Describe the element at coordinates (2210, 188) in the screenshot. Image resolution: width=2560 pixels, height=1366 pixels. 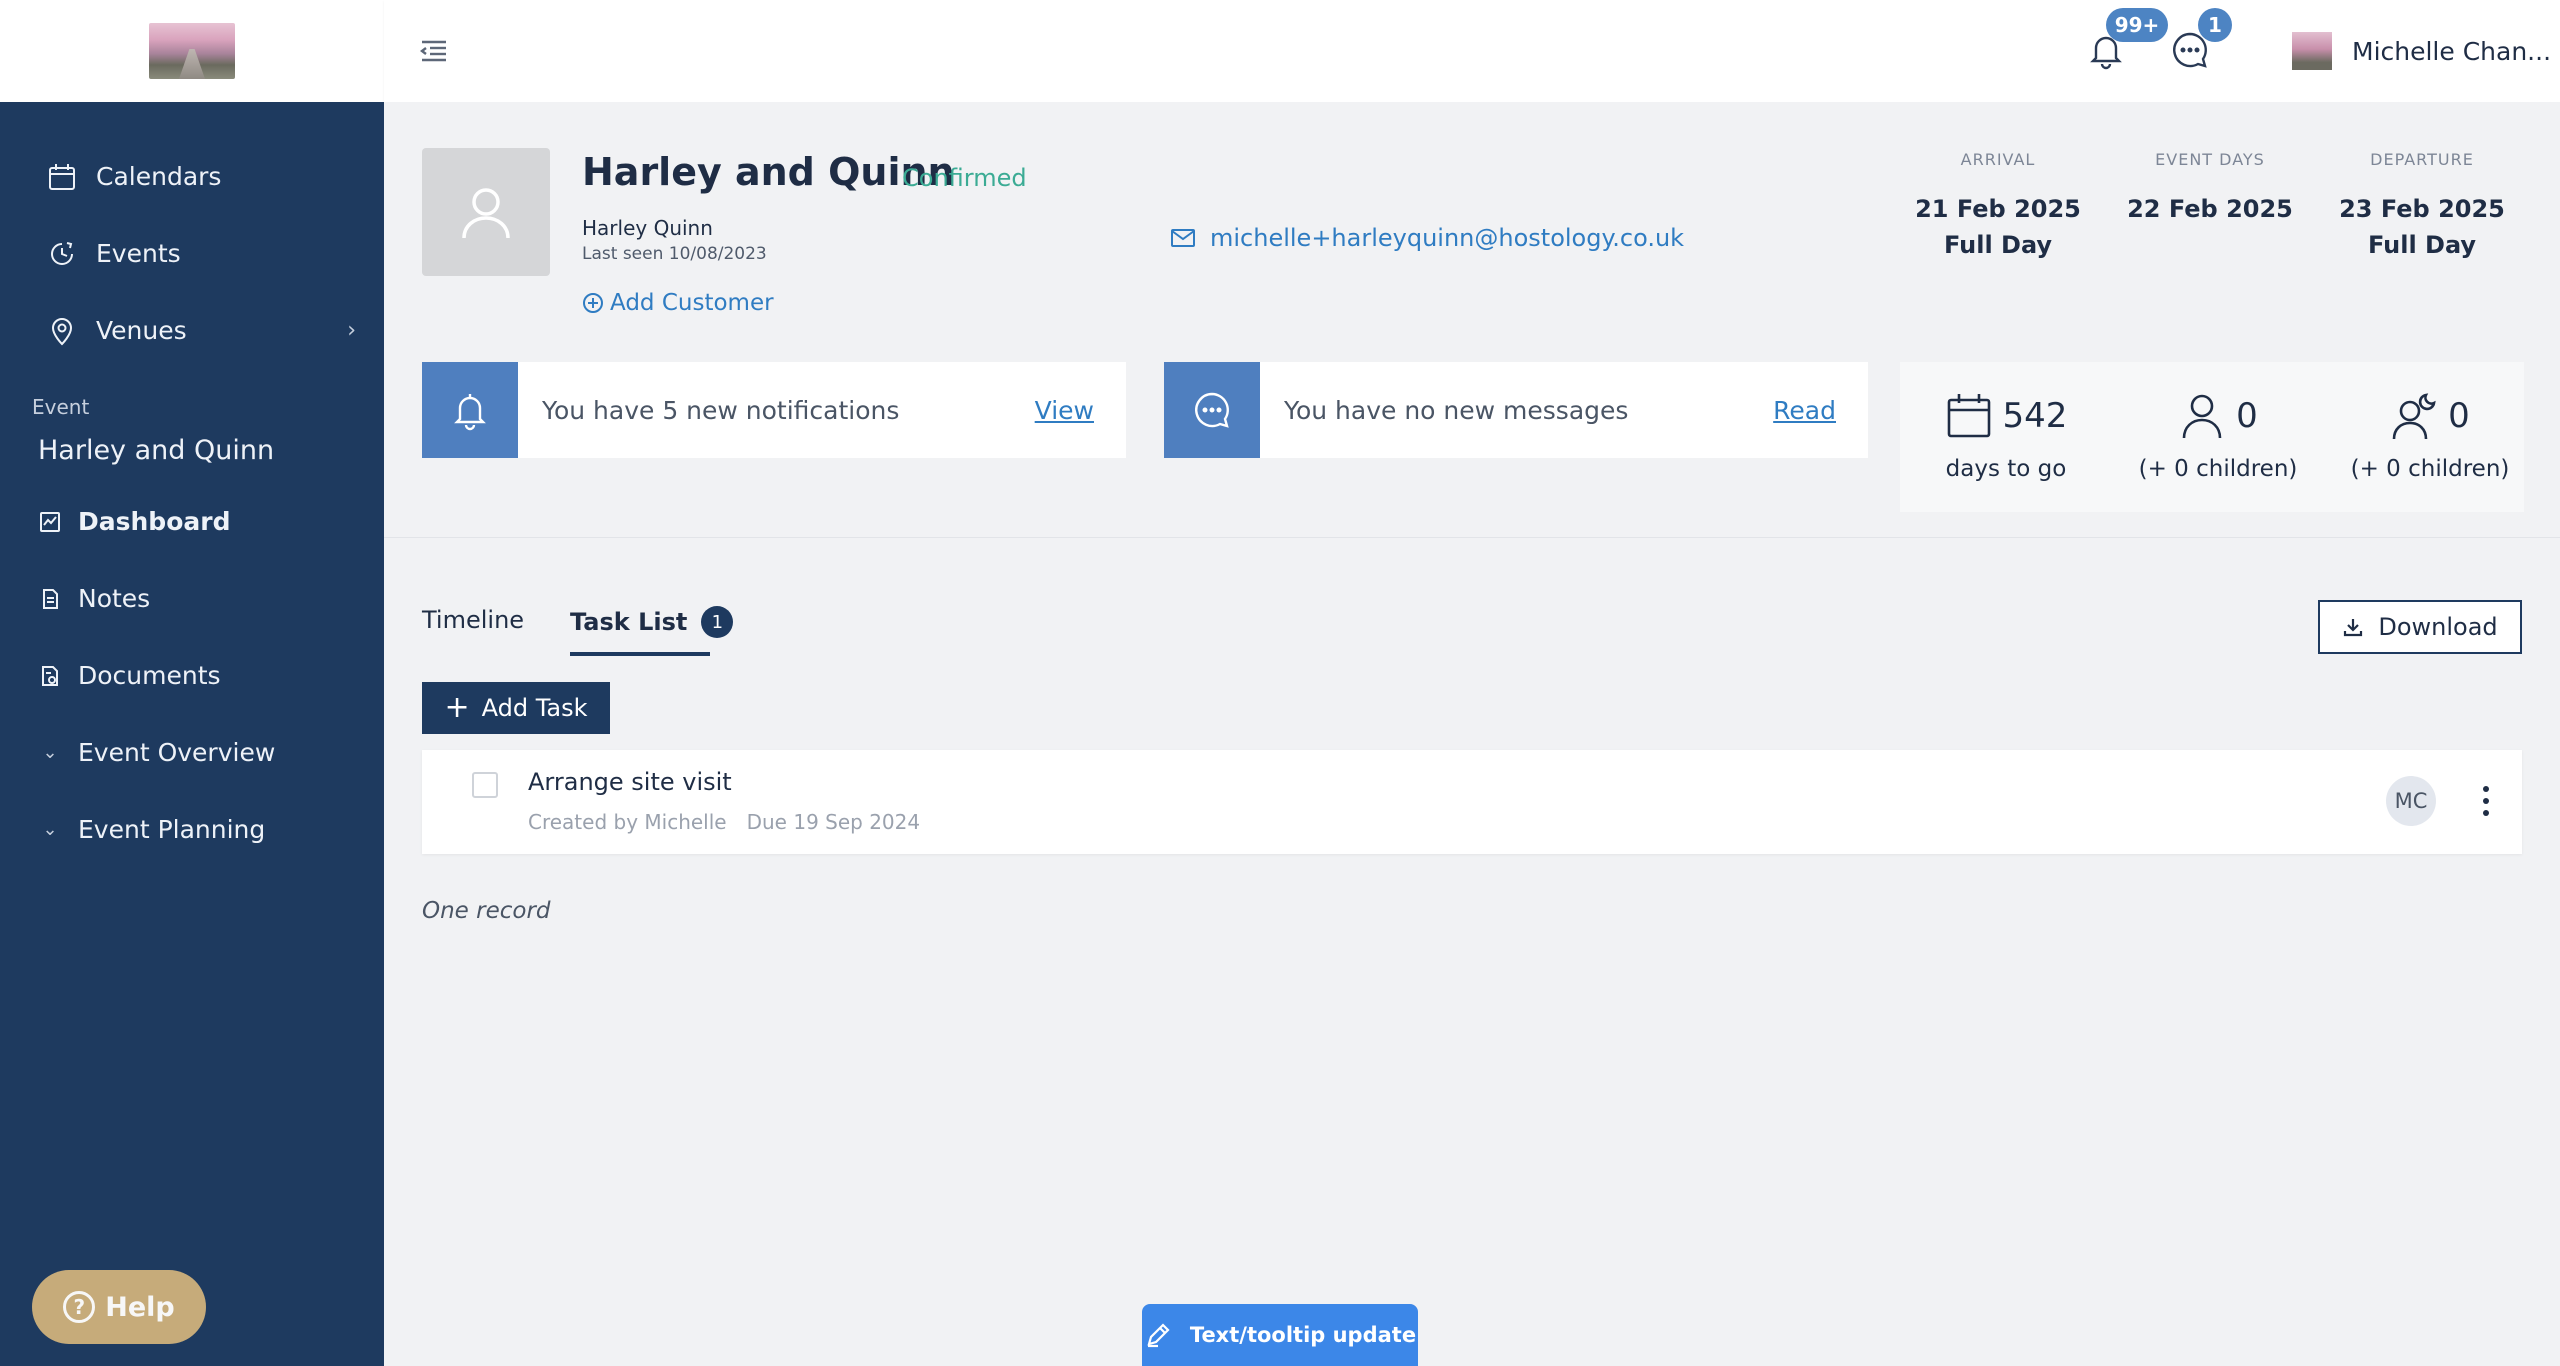
I see `event-days-column: EVENT DAYS 22 Feb 2025` at that location.